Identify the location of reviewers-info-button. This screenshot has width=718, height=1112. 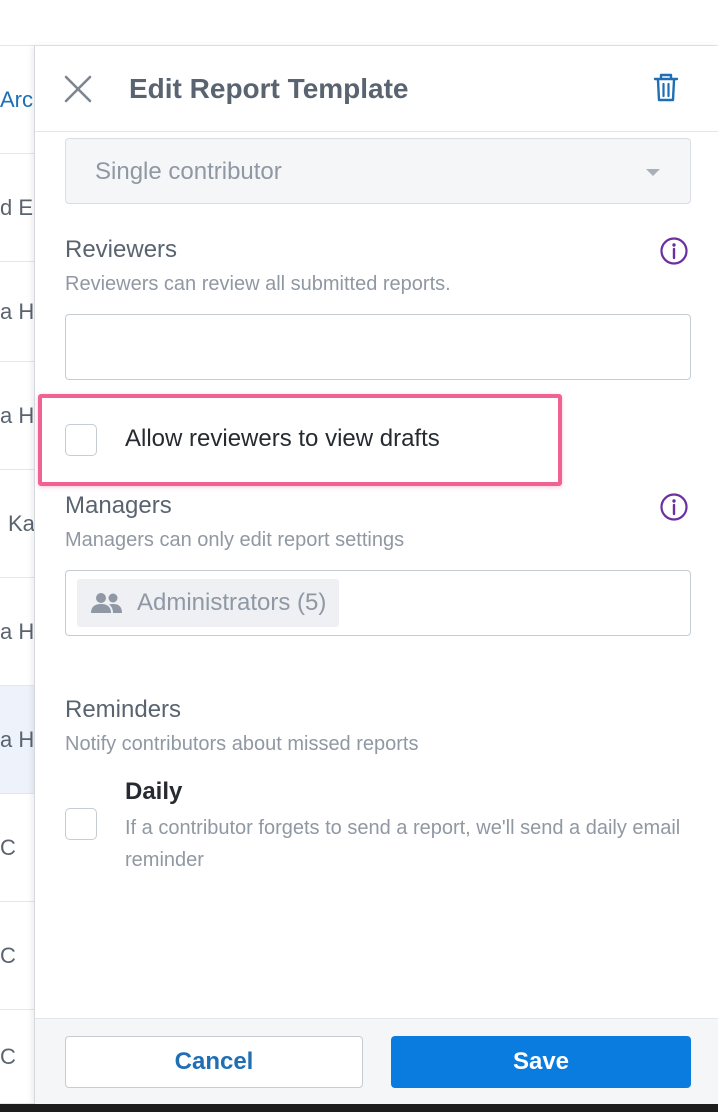
(674, 251).